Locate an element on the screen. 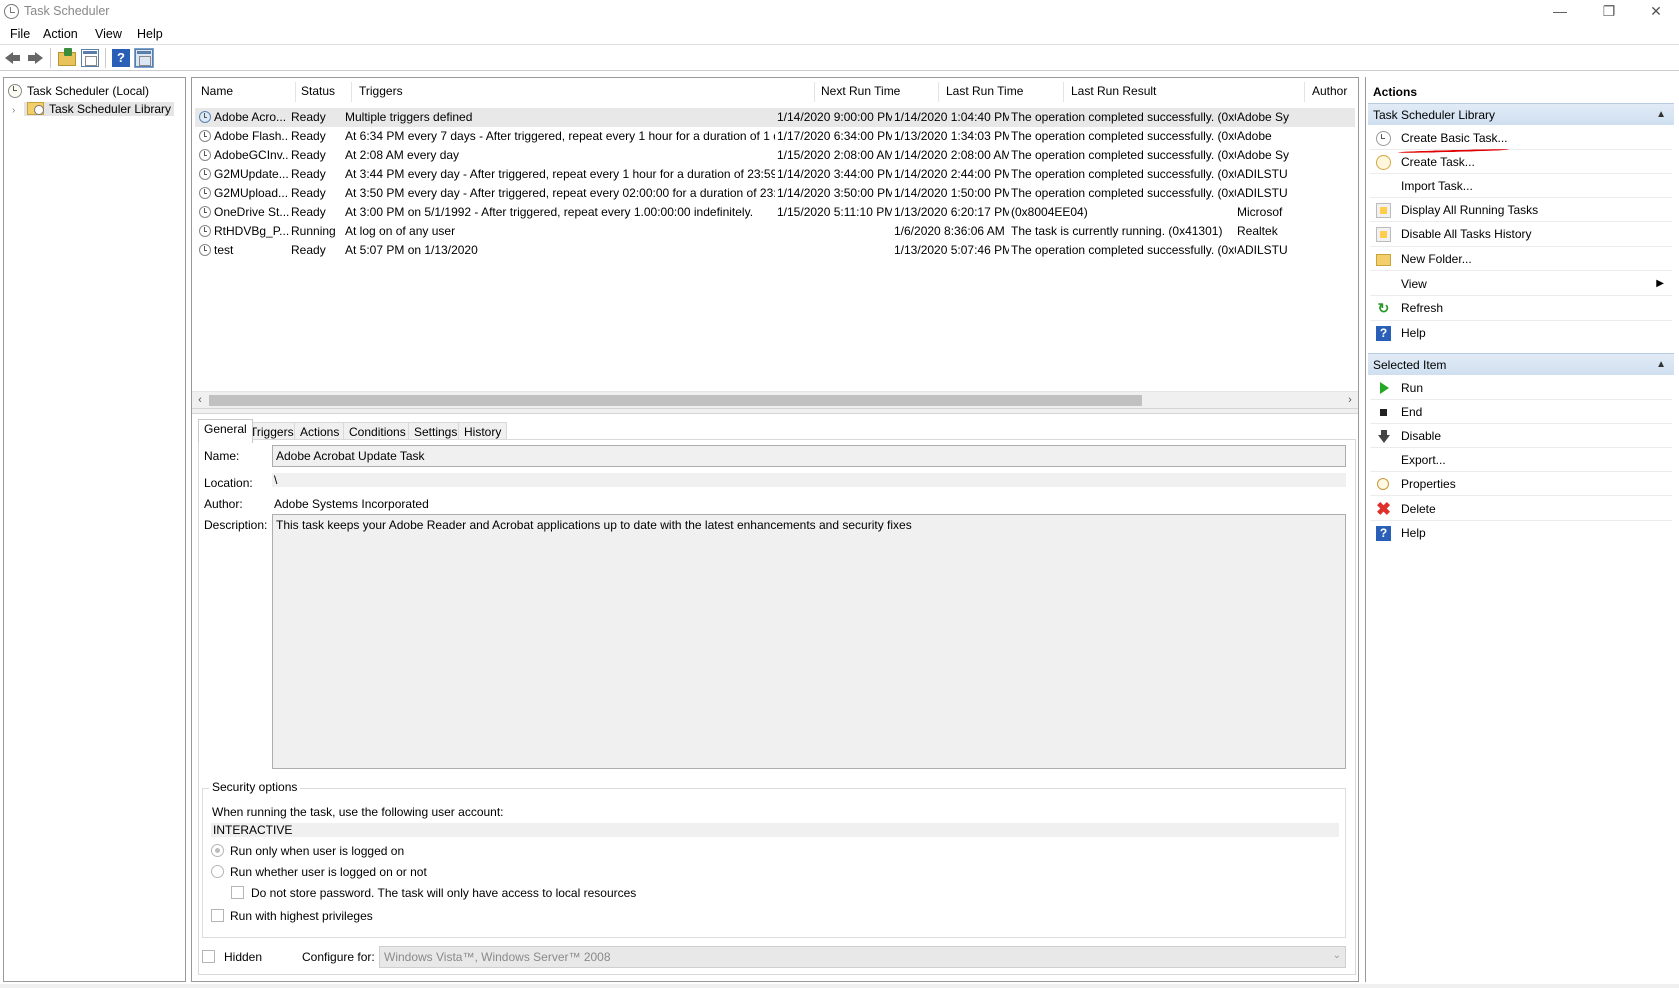 The image size is (1679, 988). column-header-status: Status is located at coordinates (326, 93).